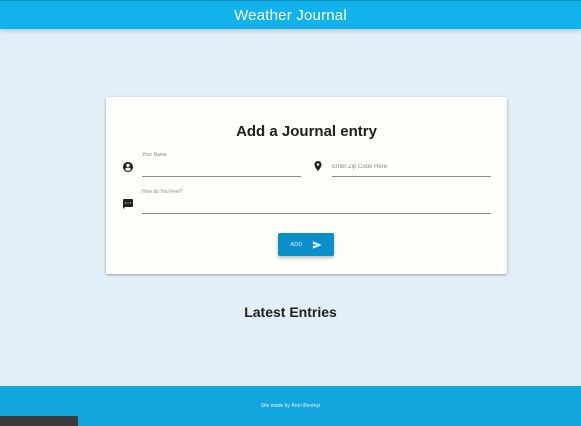  What do you see at coordinates (317, 245) in the screenshot?
I see `send-icon` at bounding box center [317, 245].